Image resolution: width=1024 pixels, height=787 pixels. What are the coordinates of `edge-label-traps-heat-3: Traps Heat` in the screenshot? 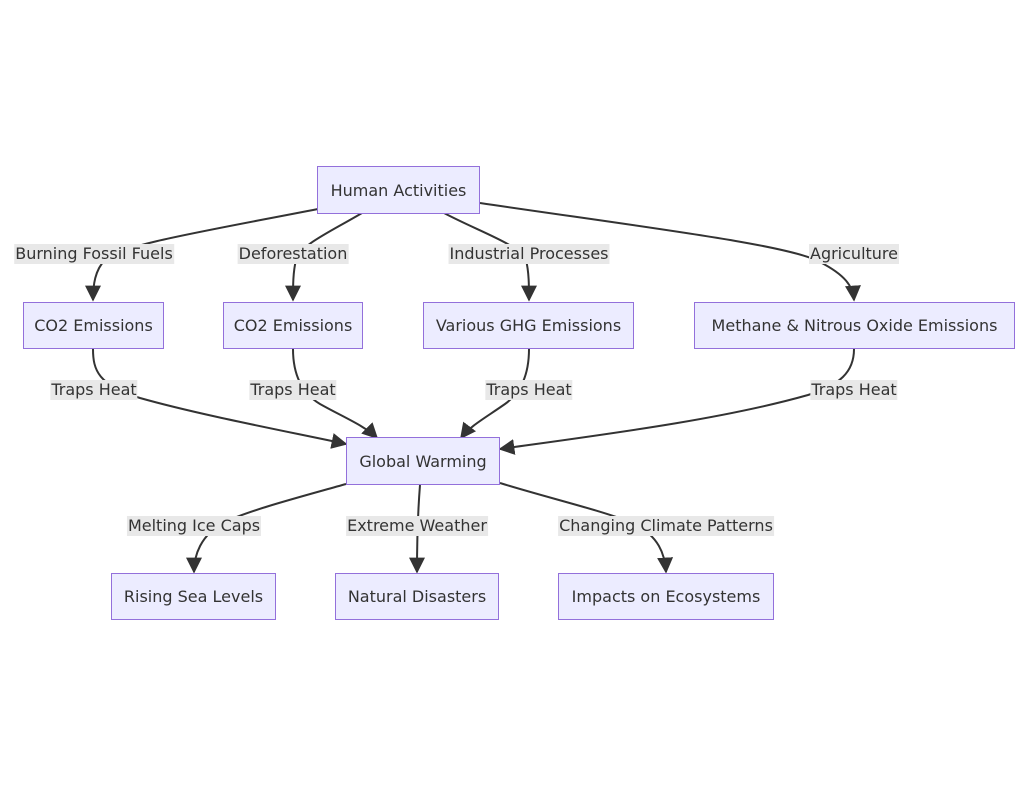 It's located at (529, 390).